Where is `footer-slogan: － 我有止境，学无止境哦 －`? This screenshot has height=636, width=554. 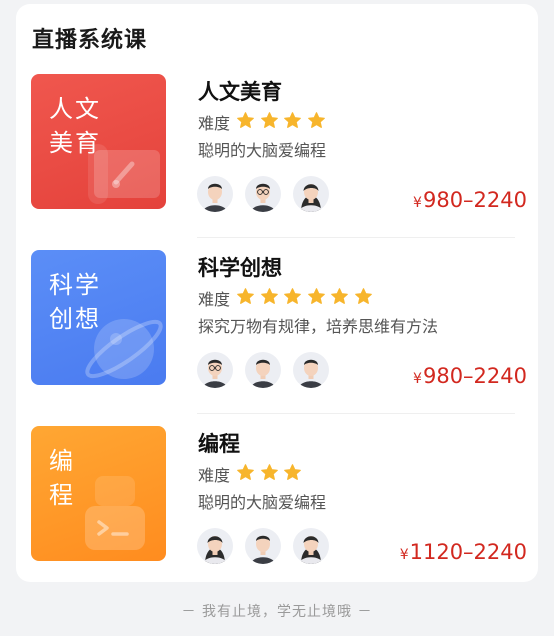
footer-slogan: － 我有止境，学无止境哦 － is located at coordinates (277, 612).